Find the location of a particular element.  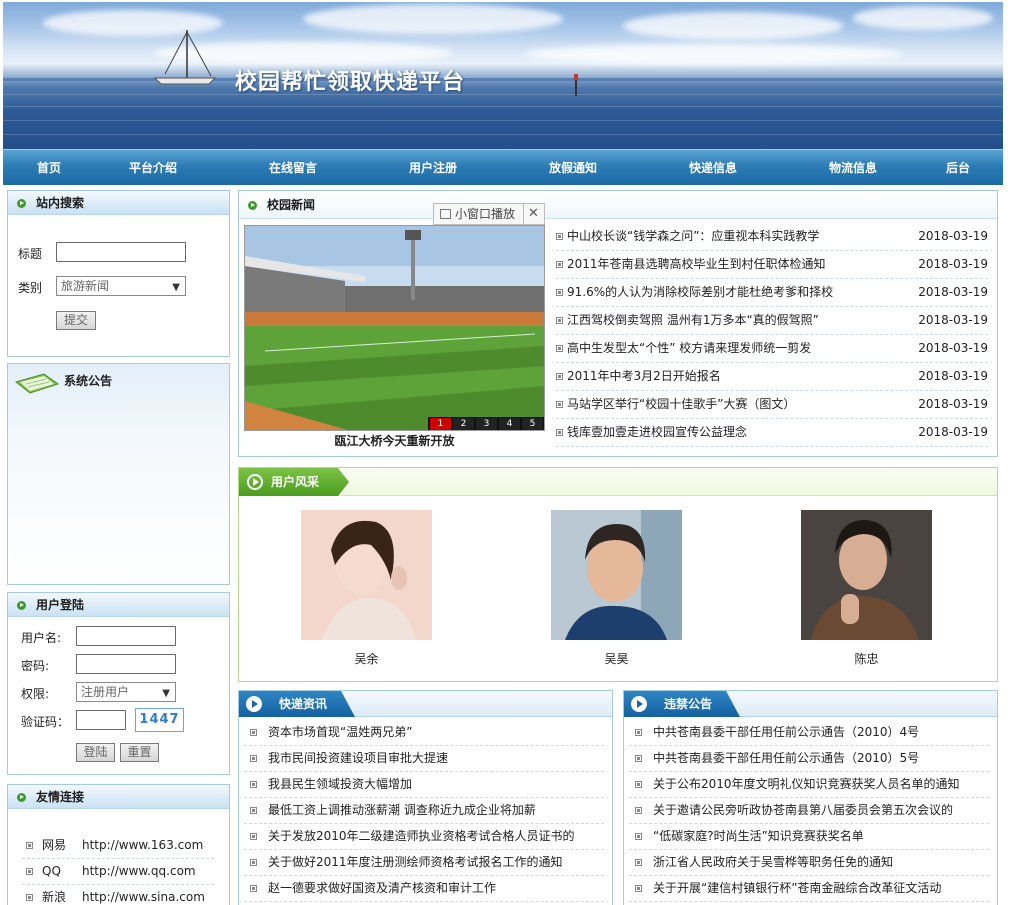

link-url: http://www.sina.com is located at coordinates (143, 895).